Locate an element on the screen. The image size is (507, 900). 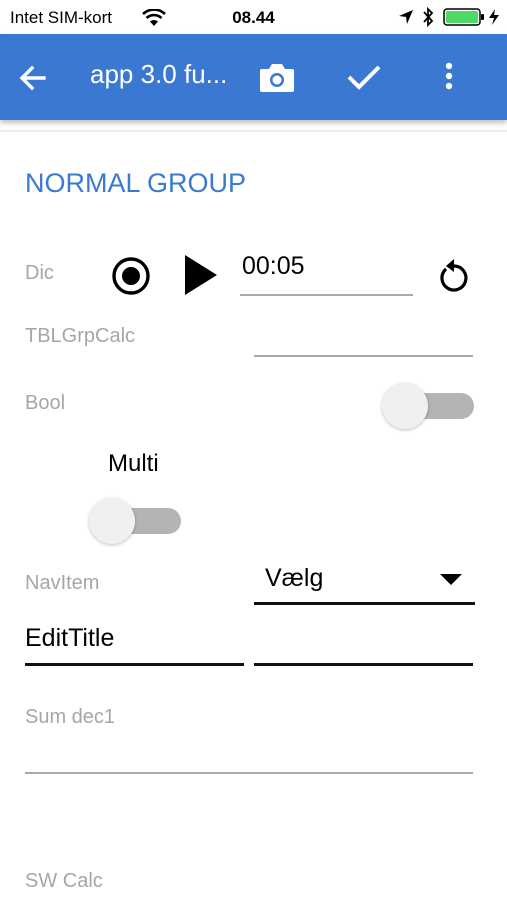
back-arrow-icon is located at coordinates (33, 78).